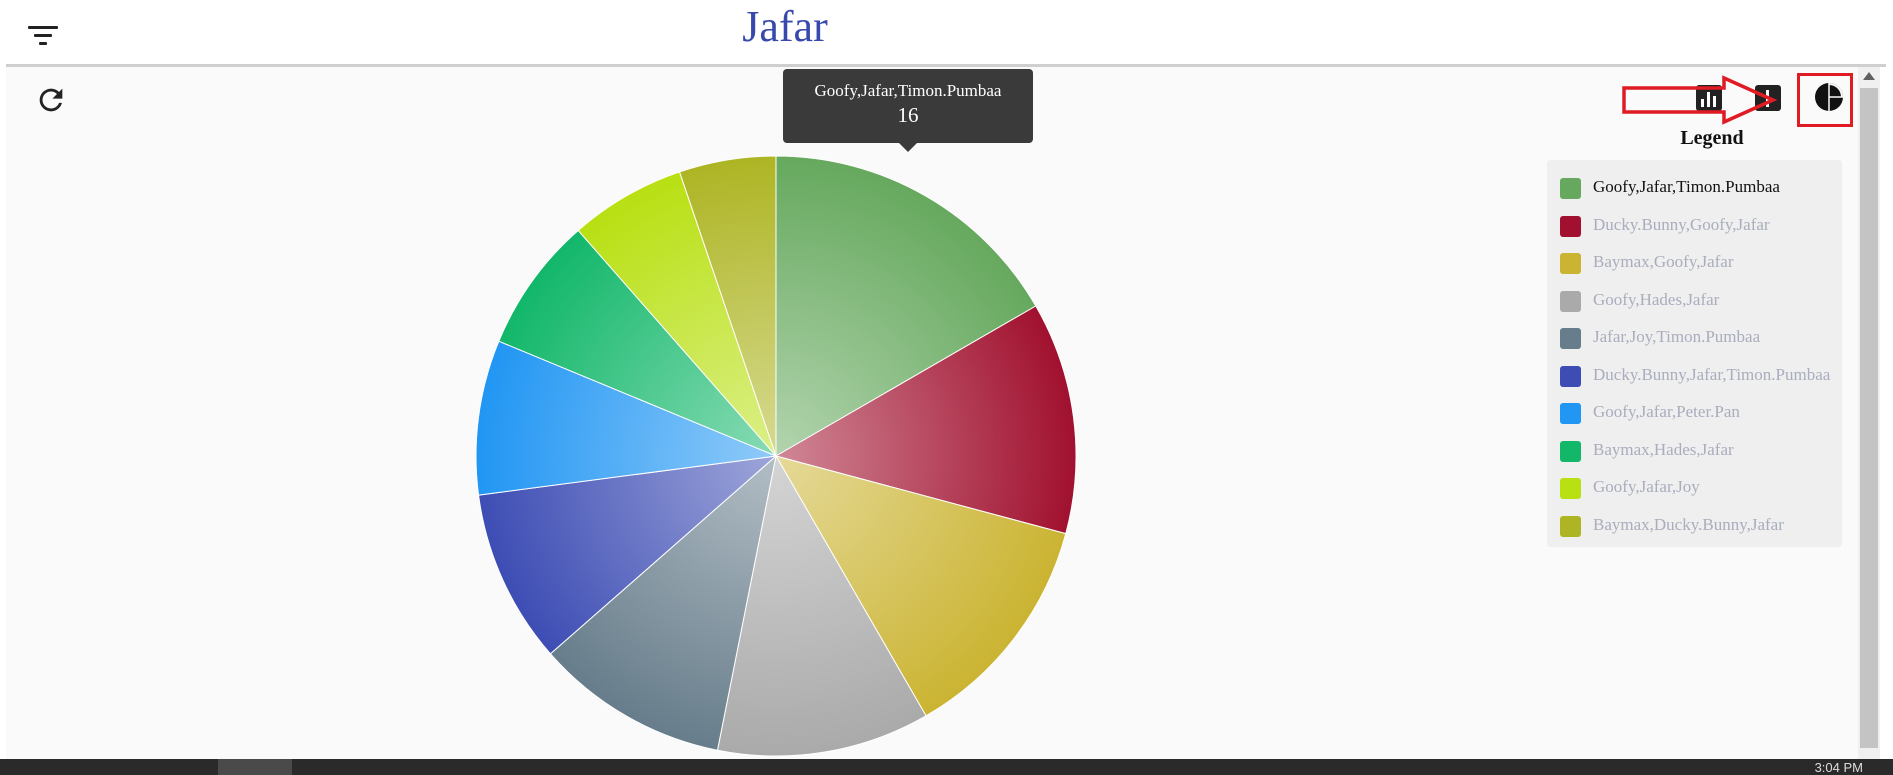  I want to click on tooltip-label: Goofy,Jafar,Timon.Pumbaa, so click(908, 90).